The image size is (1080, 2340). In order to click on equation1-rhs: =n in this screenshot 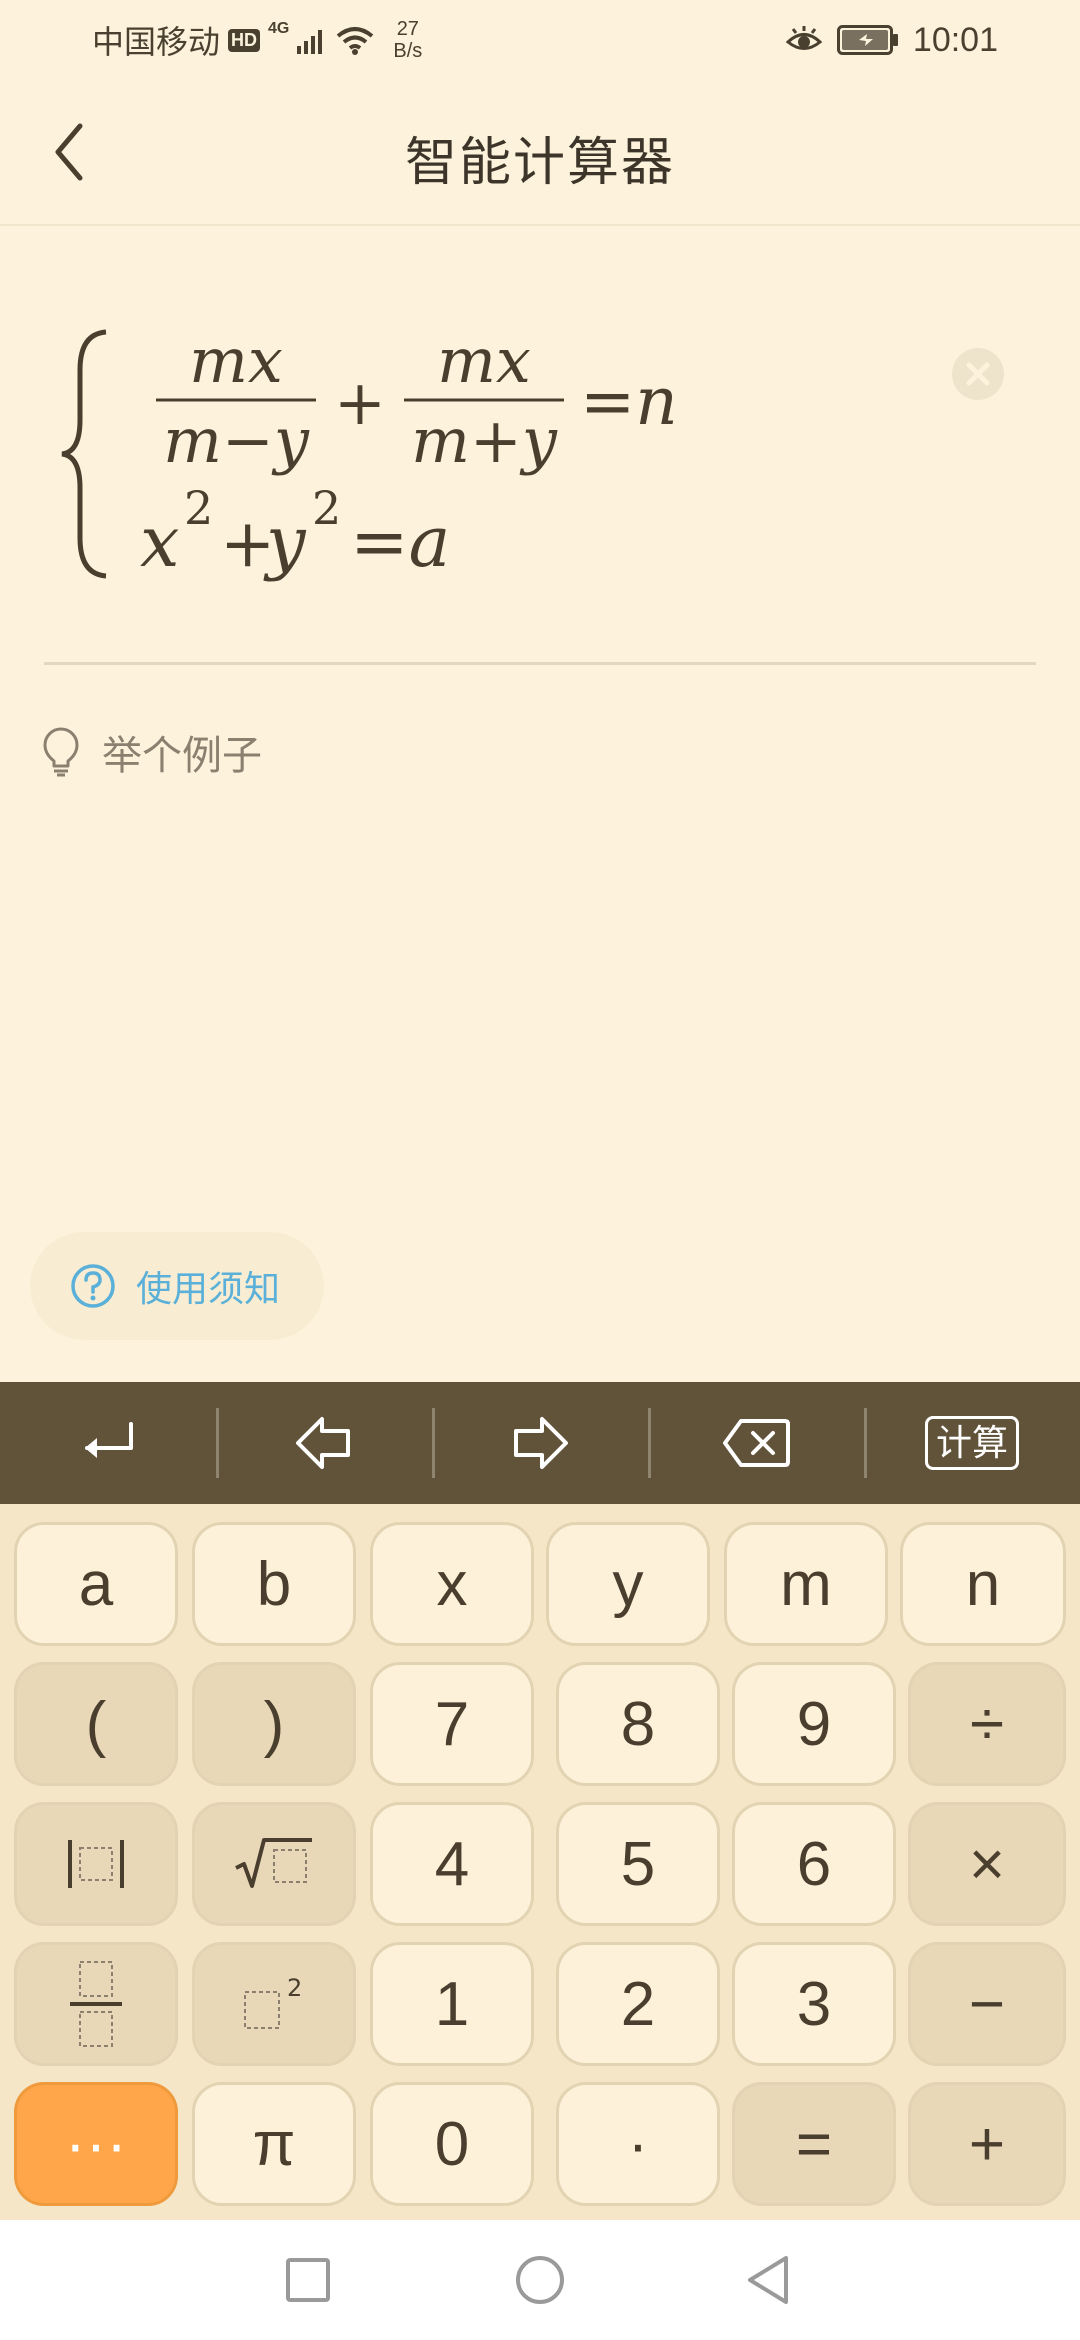, I will do `click(629, 401)`.